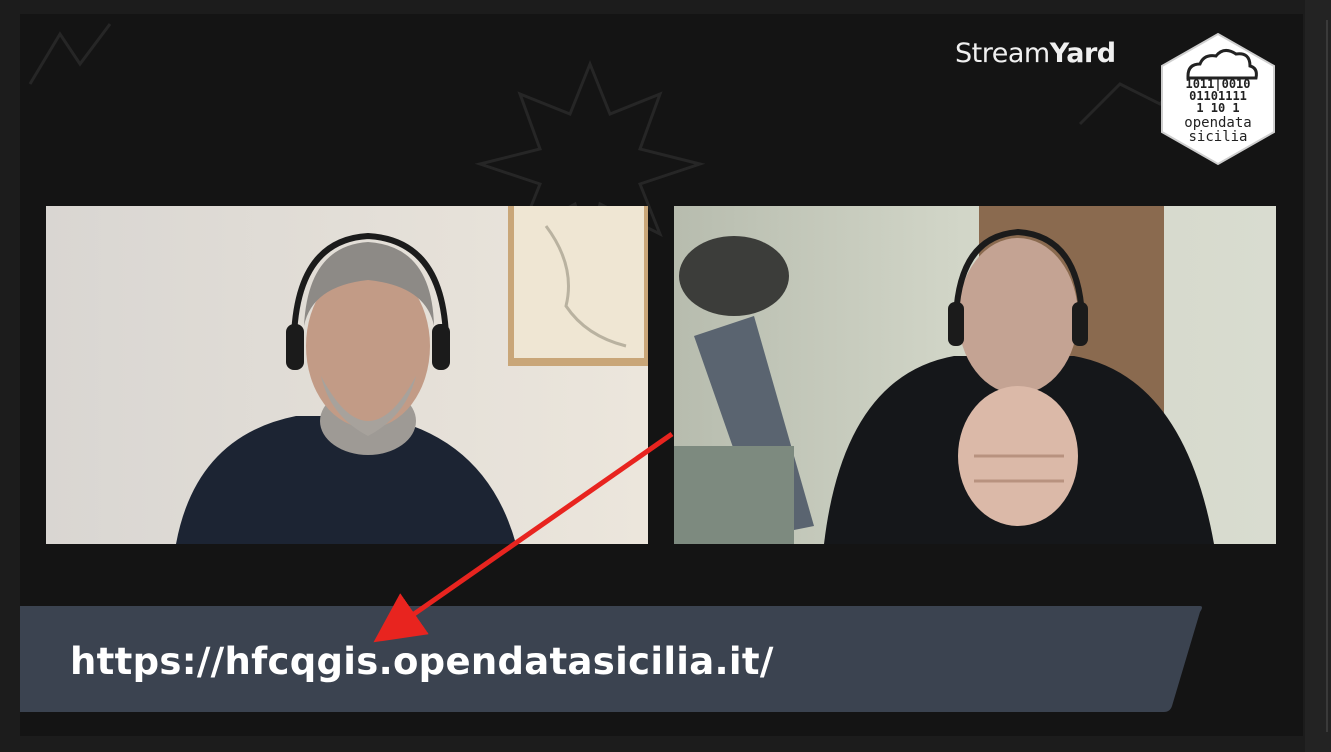  I want to click on logo-line-sicilia: sicilia, so click(1218, 137).